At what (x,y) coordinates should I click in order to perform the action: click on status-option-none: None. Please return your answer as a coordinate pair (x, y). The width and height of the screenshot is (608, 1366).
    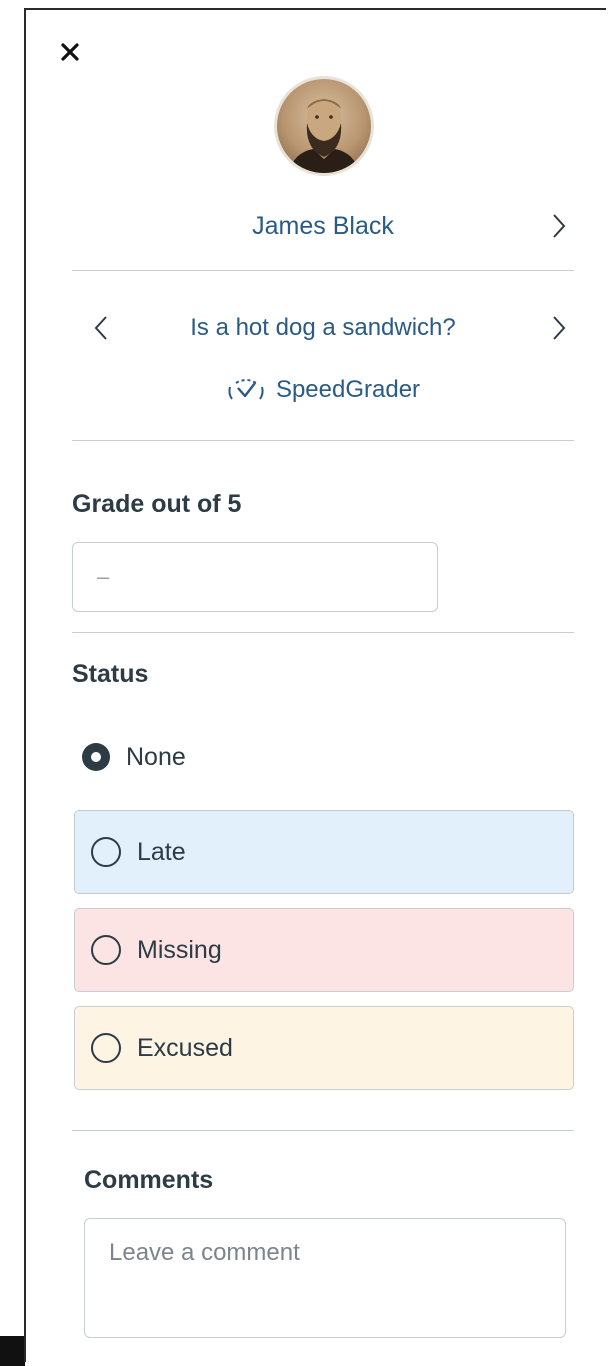
    Looking at the image, I should click on (134, 757).